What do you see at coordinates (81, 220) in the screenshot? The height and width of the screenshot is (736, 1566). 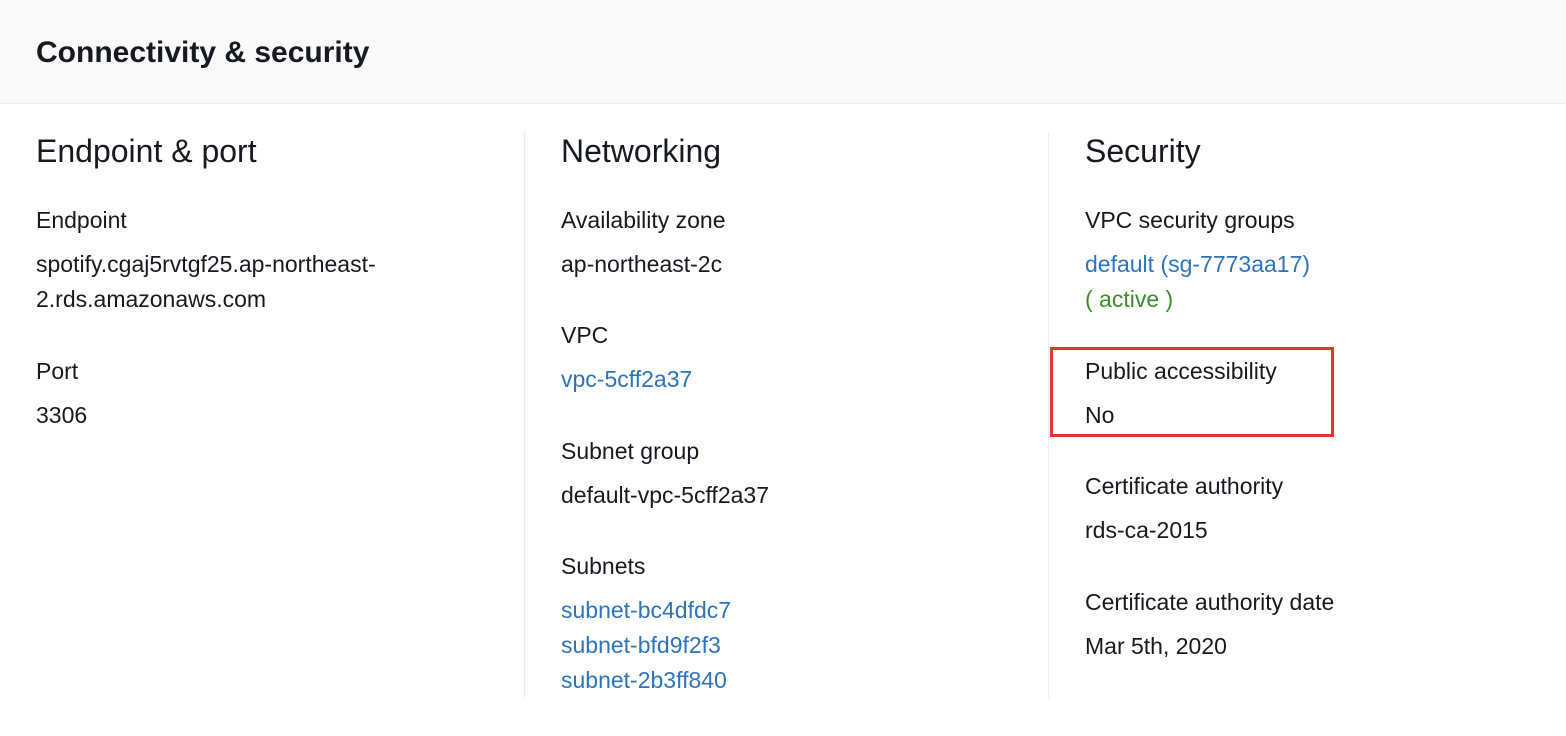 I see `endpoint-label: Endpoint` at bounding box center [81, 220].